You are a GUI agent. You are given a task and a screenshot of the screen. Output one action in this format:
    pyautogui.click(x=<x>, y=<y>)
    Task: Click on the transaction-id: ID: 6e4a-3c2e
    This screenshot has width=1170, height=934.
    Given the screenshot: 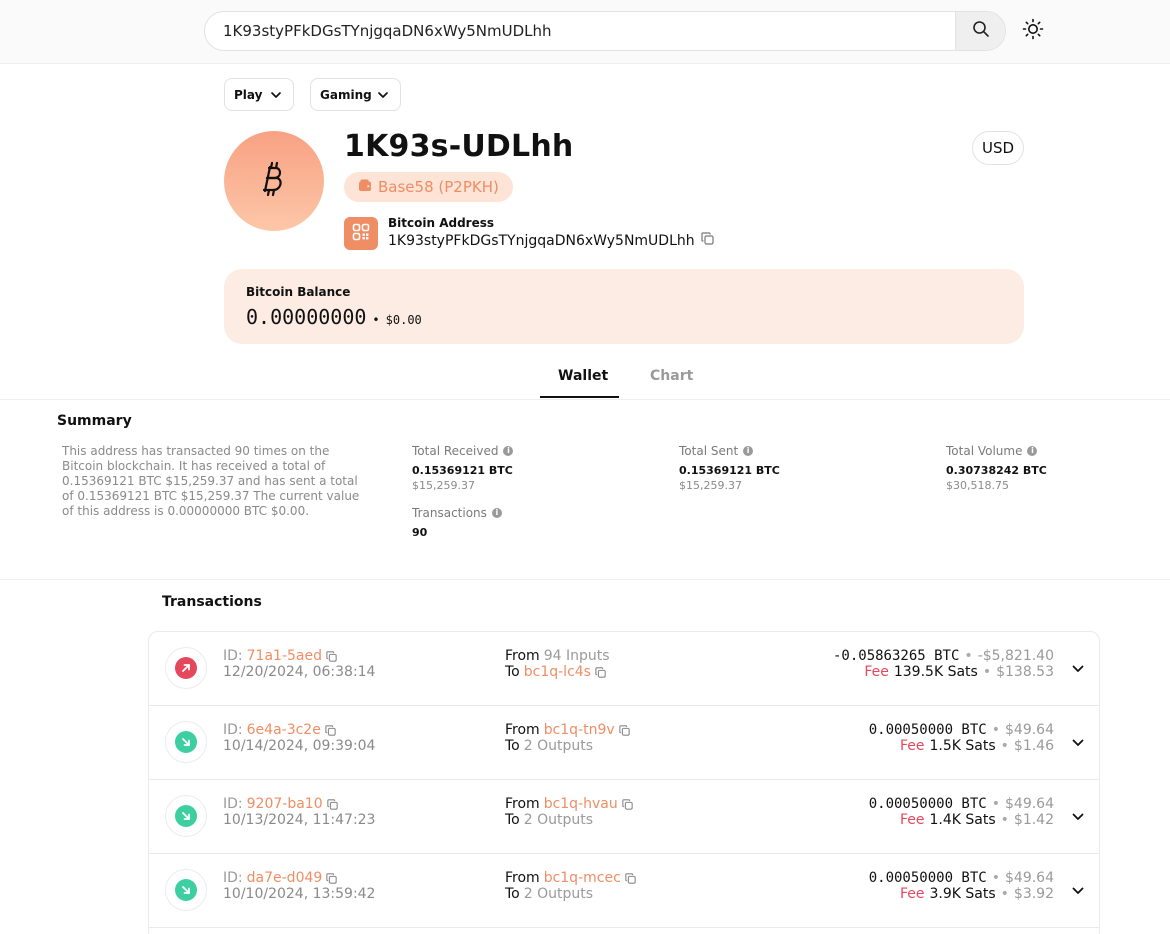 What is the action you would take?
    pyautogui.click(x=279, y=730)
    